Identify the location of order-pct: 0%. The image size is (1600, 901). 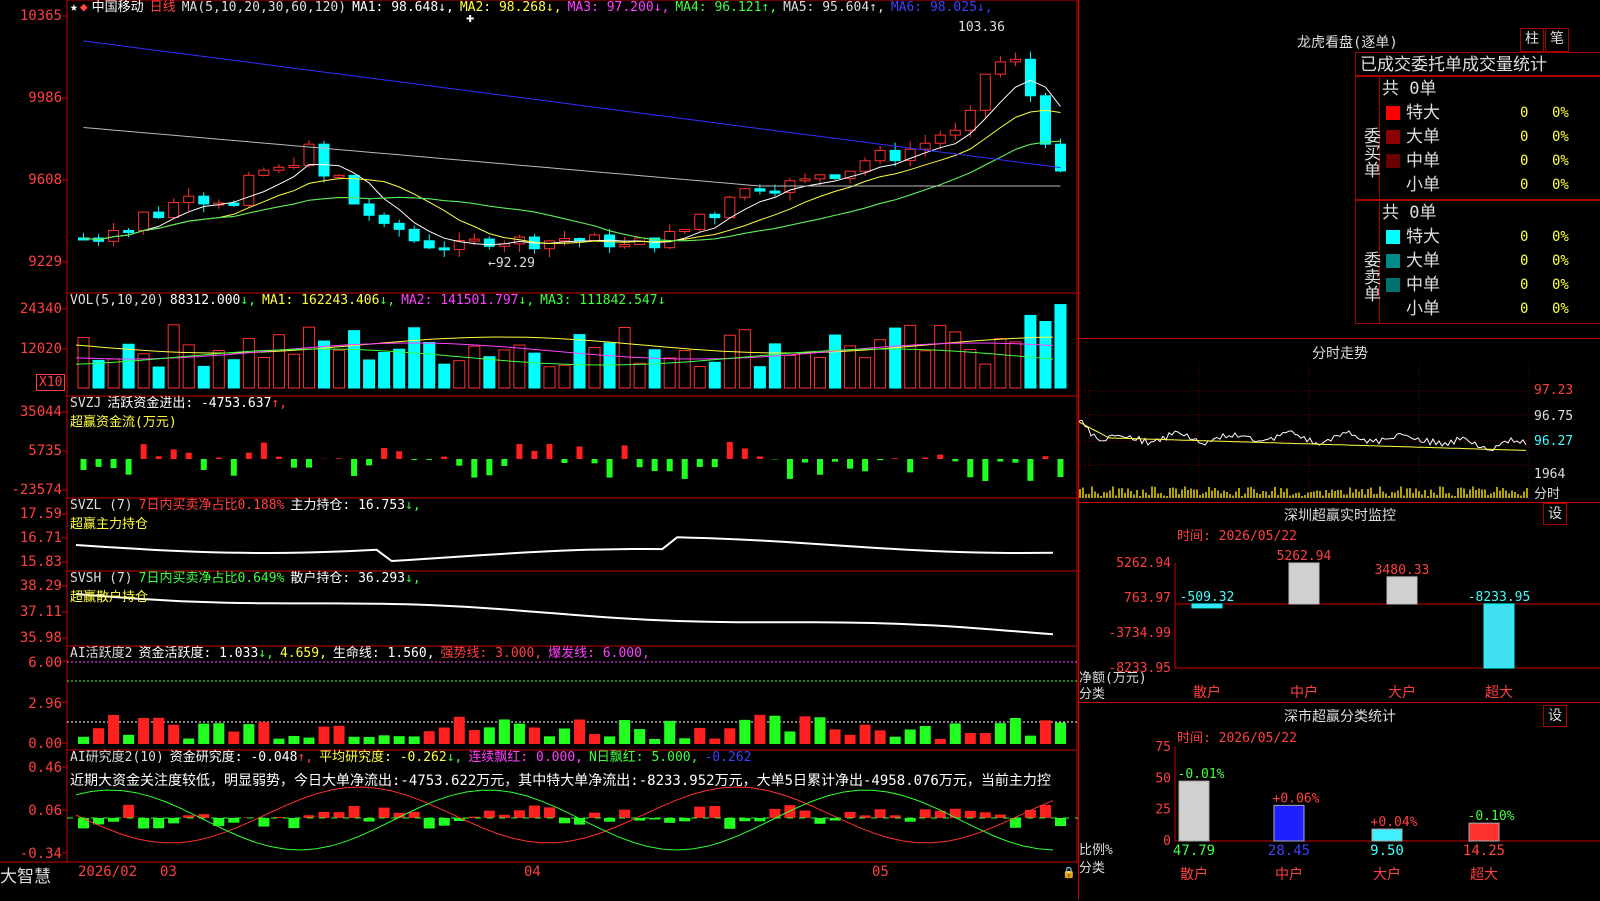
(1560, 261).